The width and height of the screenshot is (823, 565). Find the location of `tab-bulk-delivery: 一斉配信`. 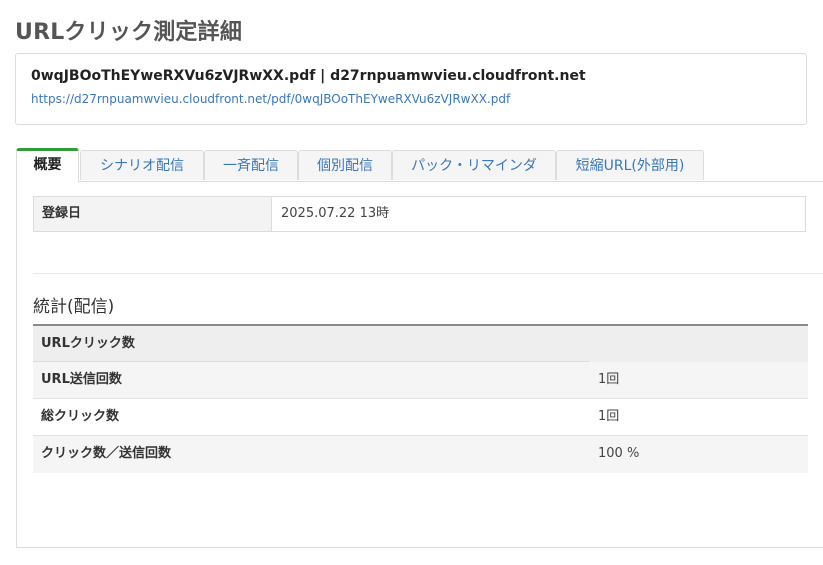

tab-bulk-delivery: 一斉配信 is located at coordinates (251, 165).